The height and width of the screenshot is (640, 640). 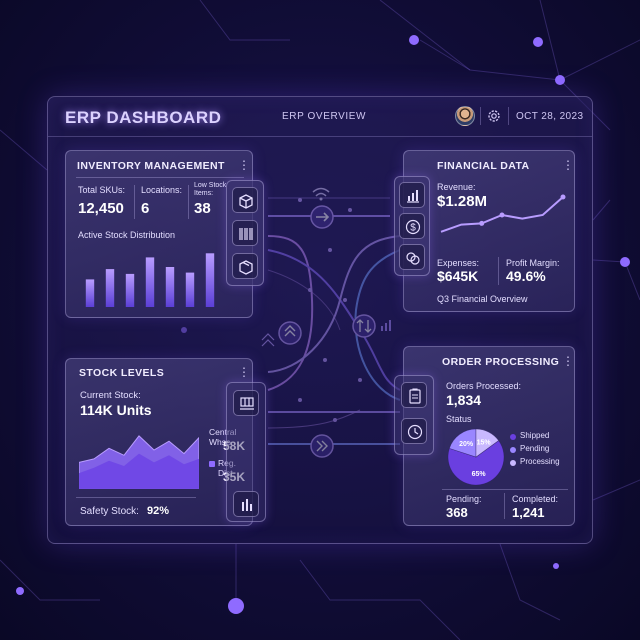 What do you see at coordinates (162, 190) in the screenshot?
I see `locations-label: Locations:` at bounding box center [162, 190].